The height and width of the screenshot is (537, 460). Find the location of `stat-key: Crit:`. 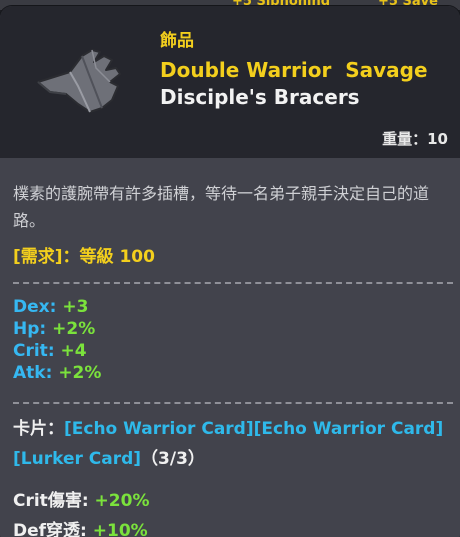

stat-key: Crit: is located at coordinates (34, 351).